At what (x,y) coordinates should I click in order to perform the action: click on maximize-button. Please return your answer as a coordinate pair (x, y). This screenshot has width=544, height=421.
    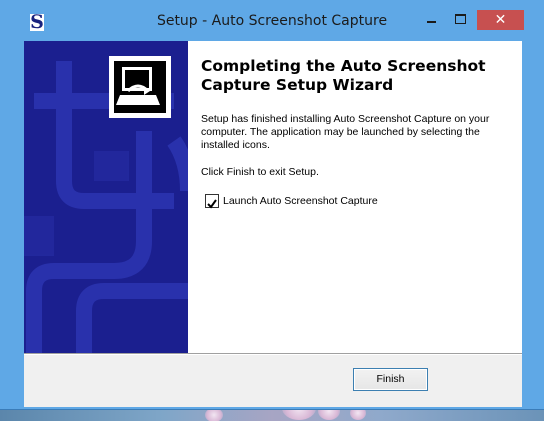
    Looking at the image, I should click on (460, 20).